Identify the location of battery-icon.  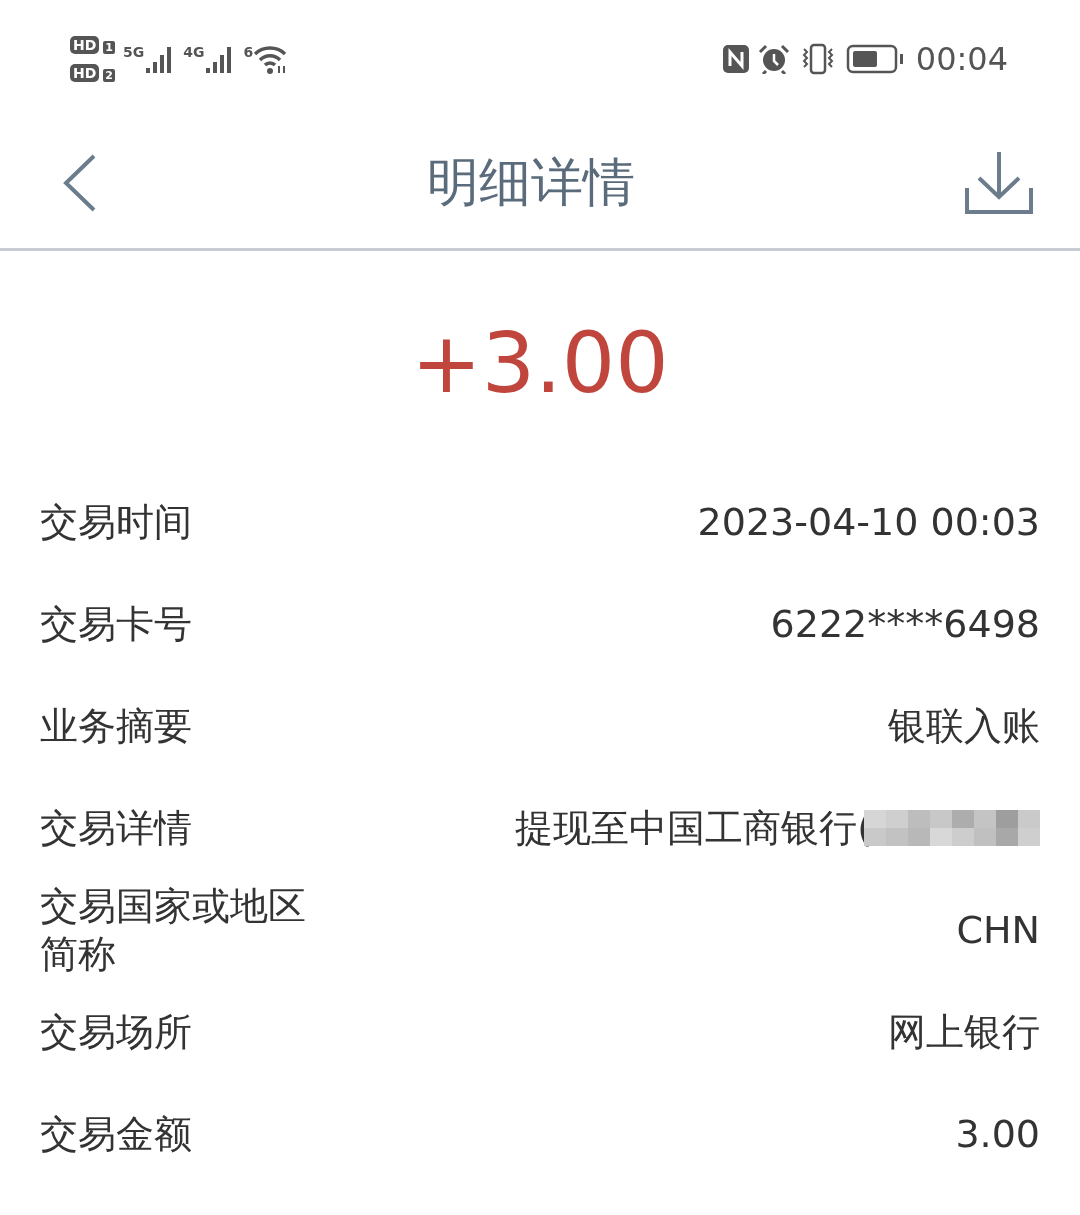
(874, 59).